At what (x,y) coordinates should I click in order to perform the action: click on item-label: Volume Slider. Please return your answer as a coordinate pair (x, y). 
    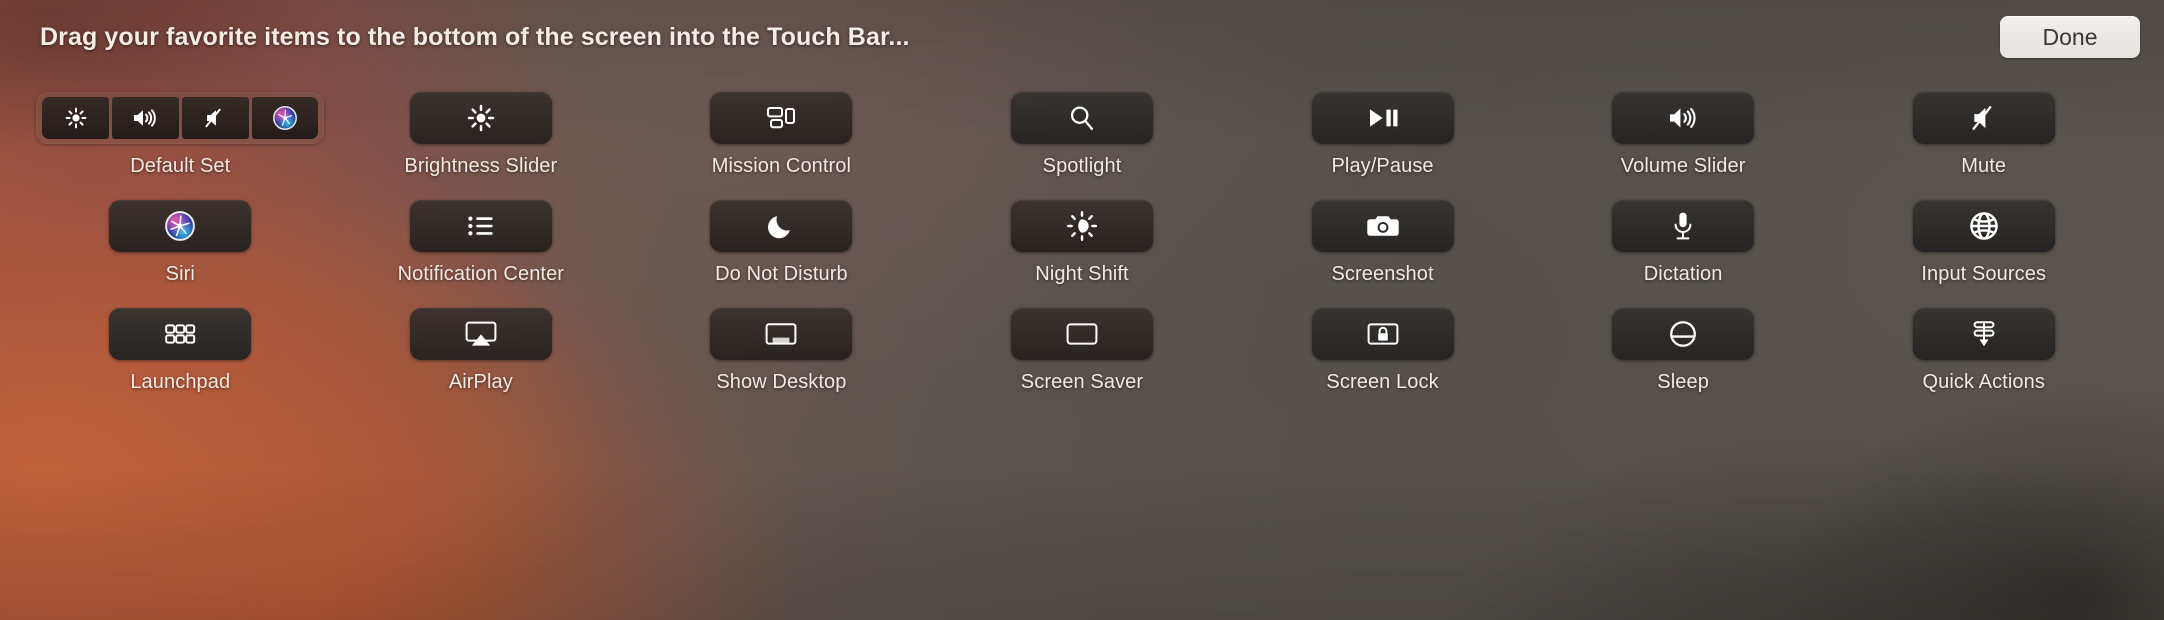
    Looking at the image, I should click on (1683, 166).